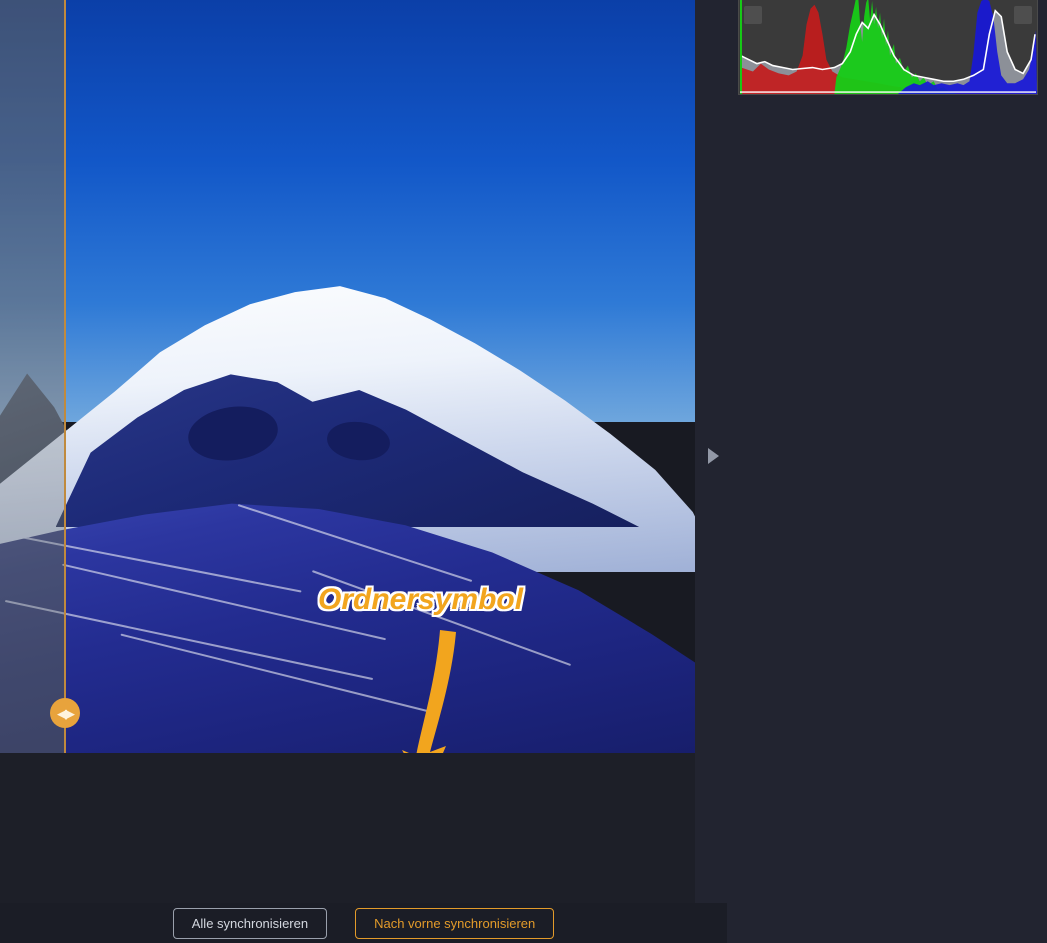 The width and height of the screenshot is (1047, 943). I want to click on before-after-before-region, so click(32, 376).